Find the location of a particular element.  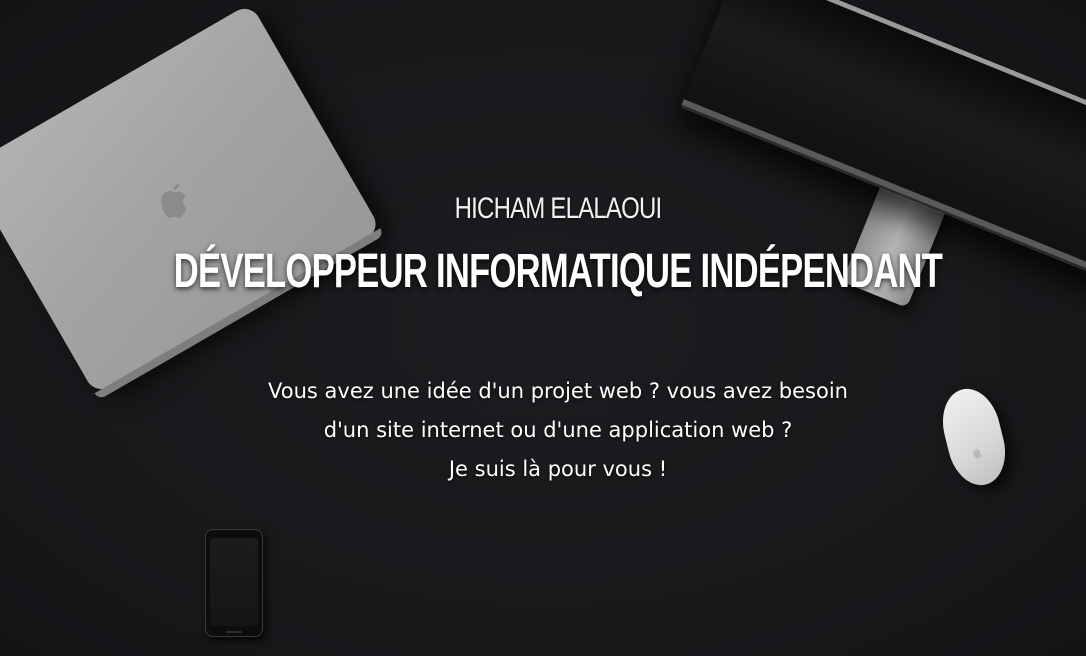

phone-image is located at coordinates (234, 583).